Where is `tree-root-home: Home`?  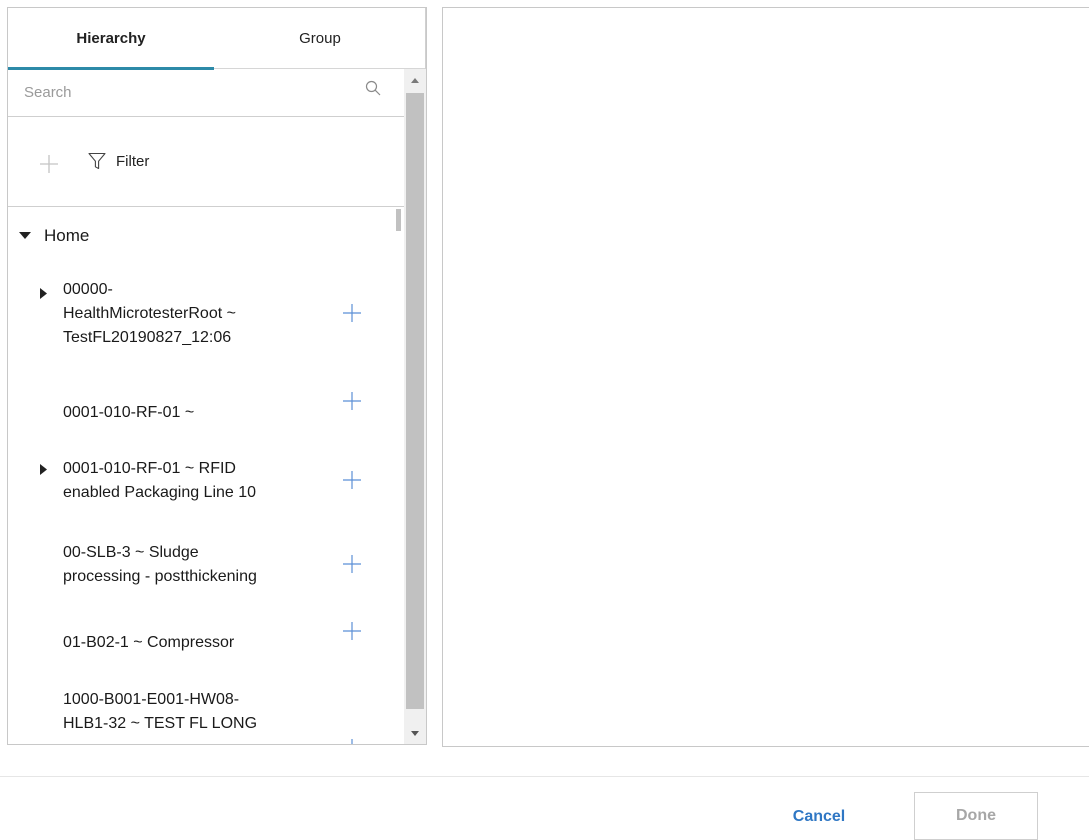
tree-root-home: Home is located at coordinates (48, 236).